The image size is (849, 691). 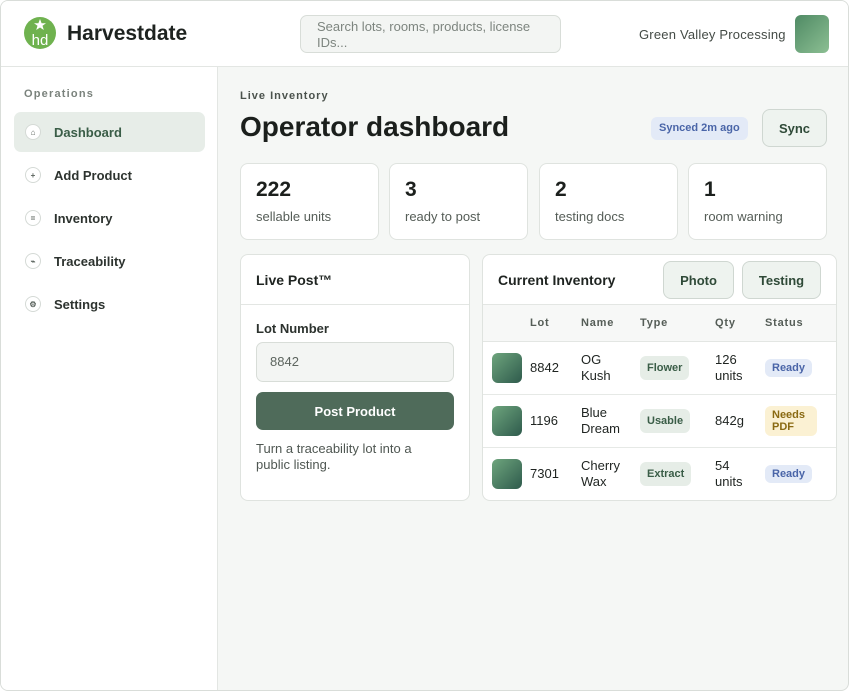 What do you see at coordinates (309, 201) in the screenshot?
I see `stat-card-sellable: 222 sellable units` at bounding box center [309, 201].